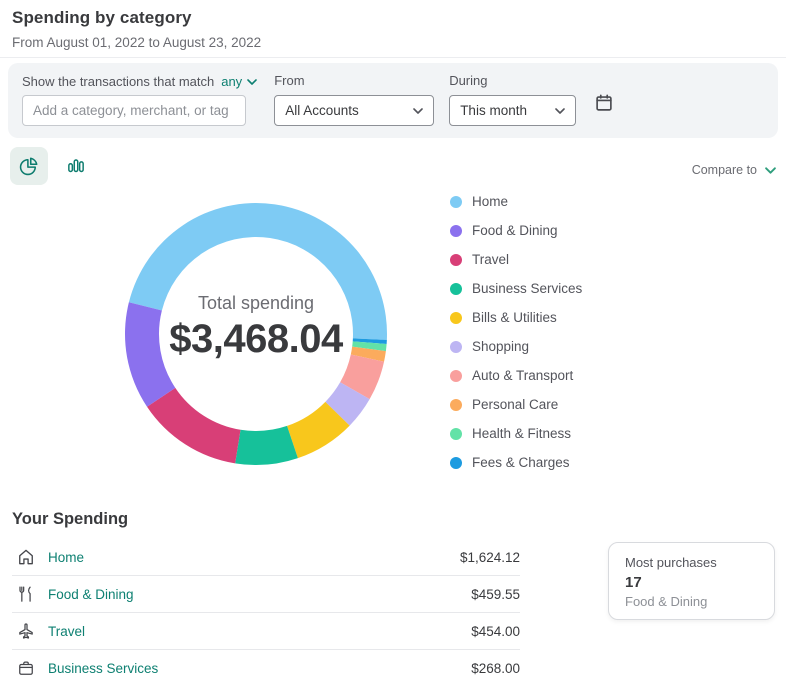 This screenshot has width=786, height=684. I want to click on legend-item: Shopping, so click(516, 346).